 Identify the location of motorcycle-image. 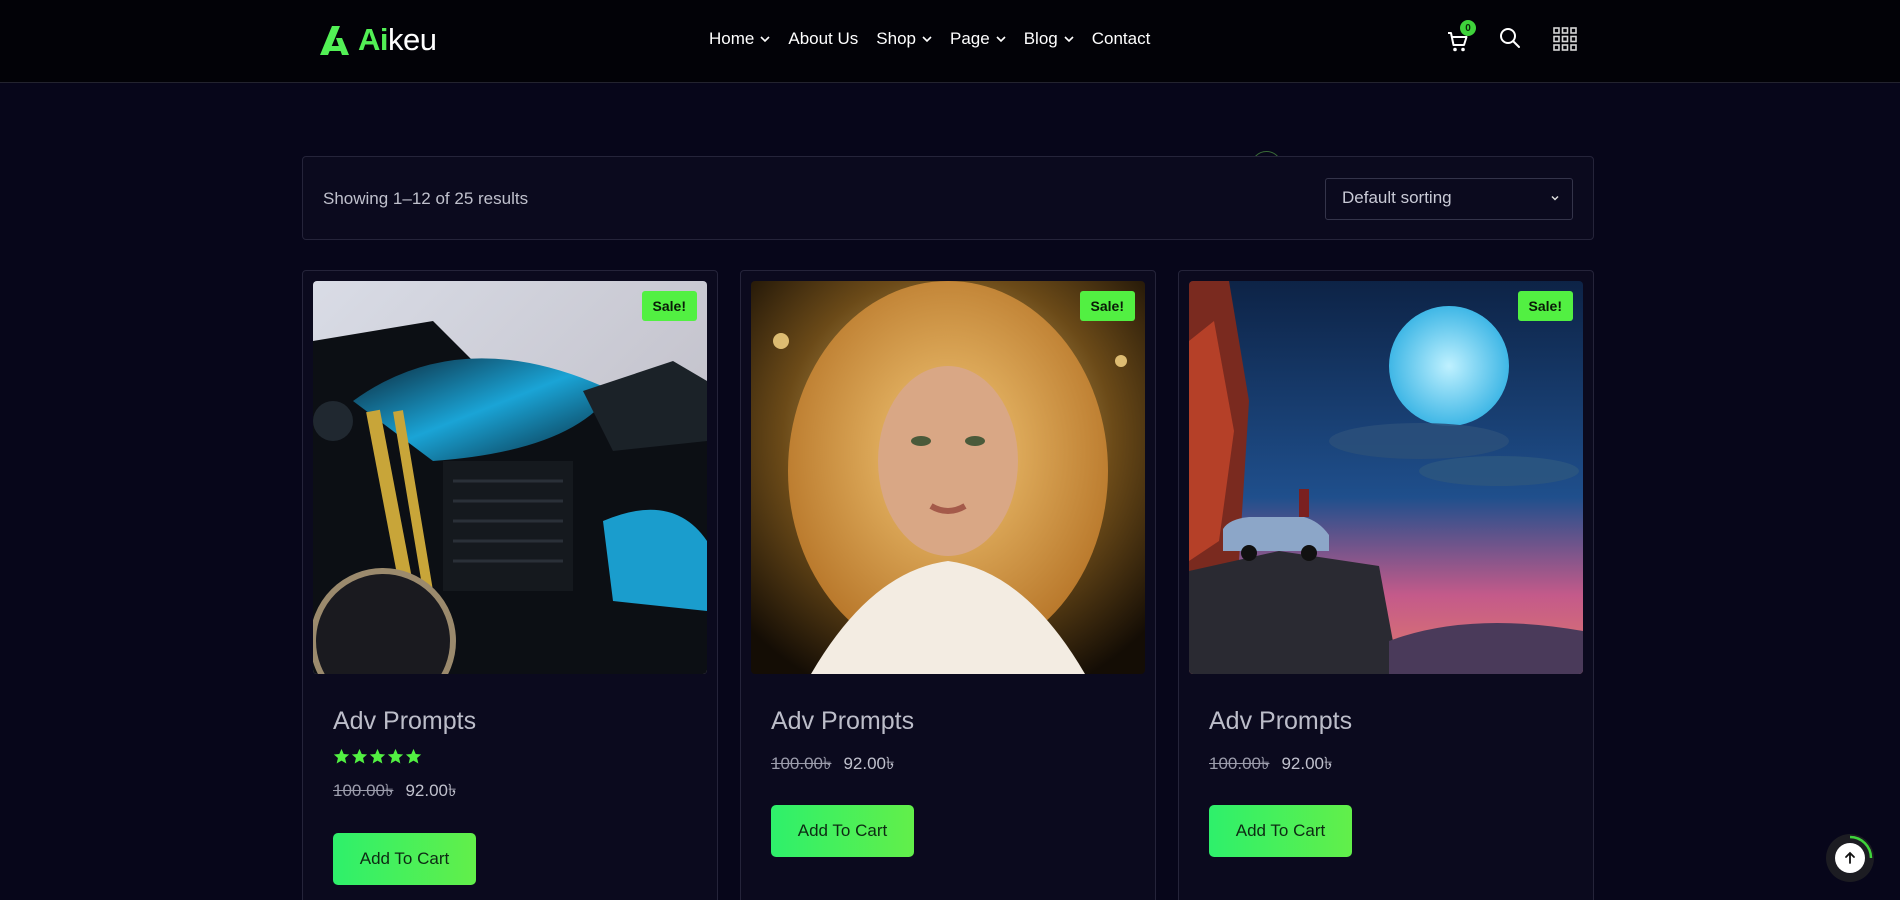
(510, 477).